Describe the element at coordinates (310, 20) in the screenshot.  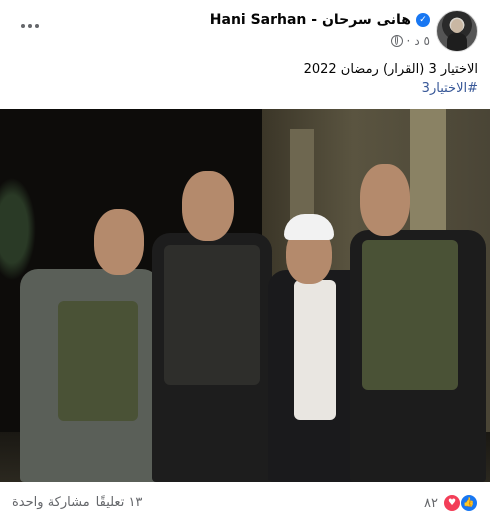
I see `author-name: Hani Sarhan - هانى سرحان` at that location.